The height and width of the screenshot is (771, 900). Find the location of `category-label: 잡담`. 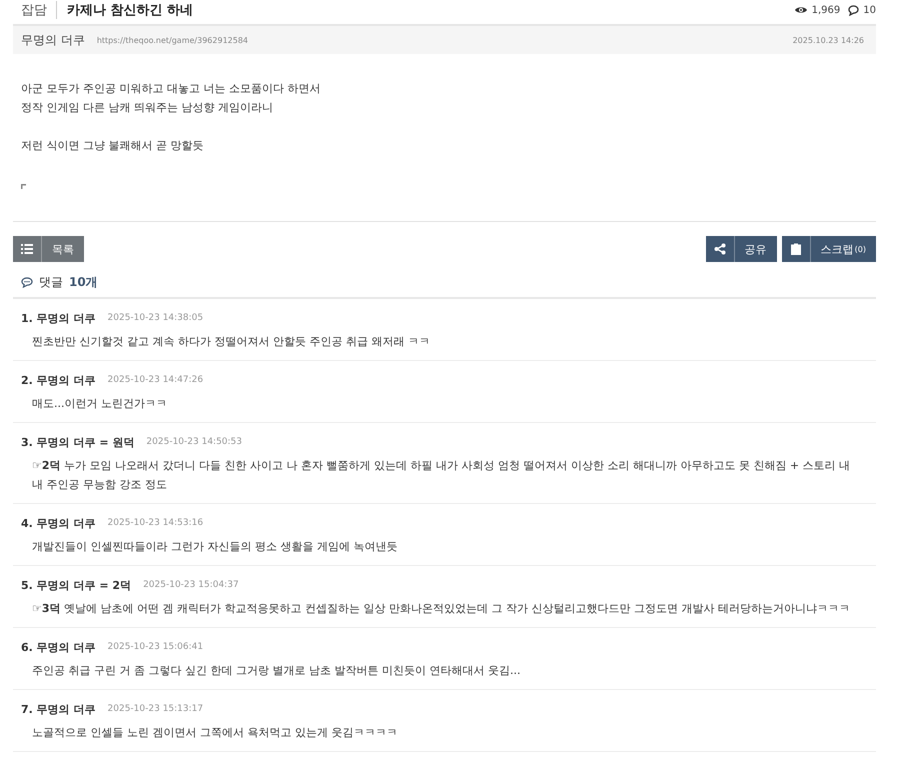

category-label: 잡담 is located at coordinates (39, 10).